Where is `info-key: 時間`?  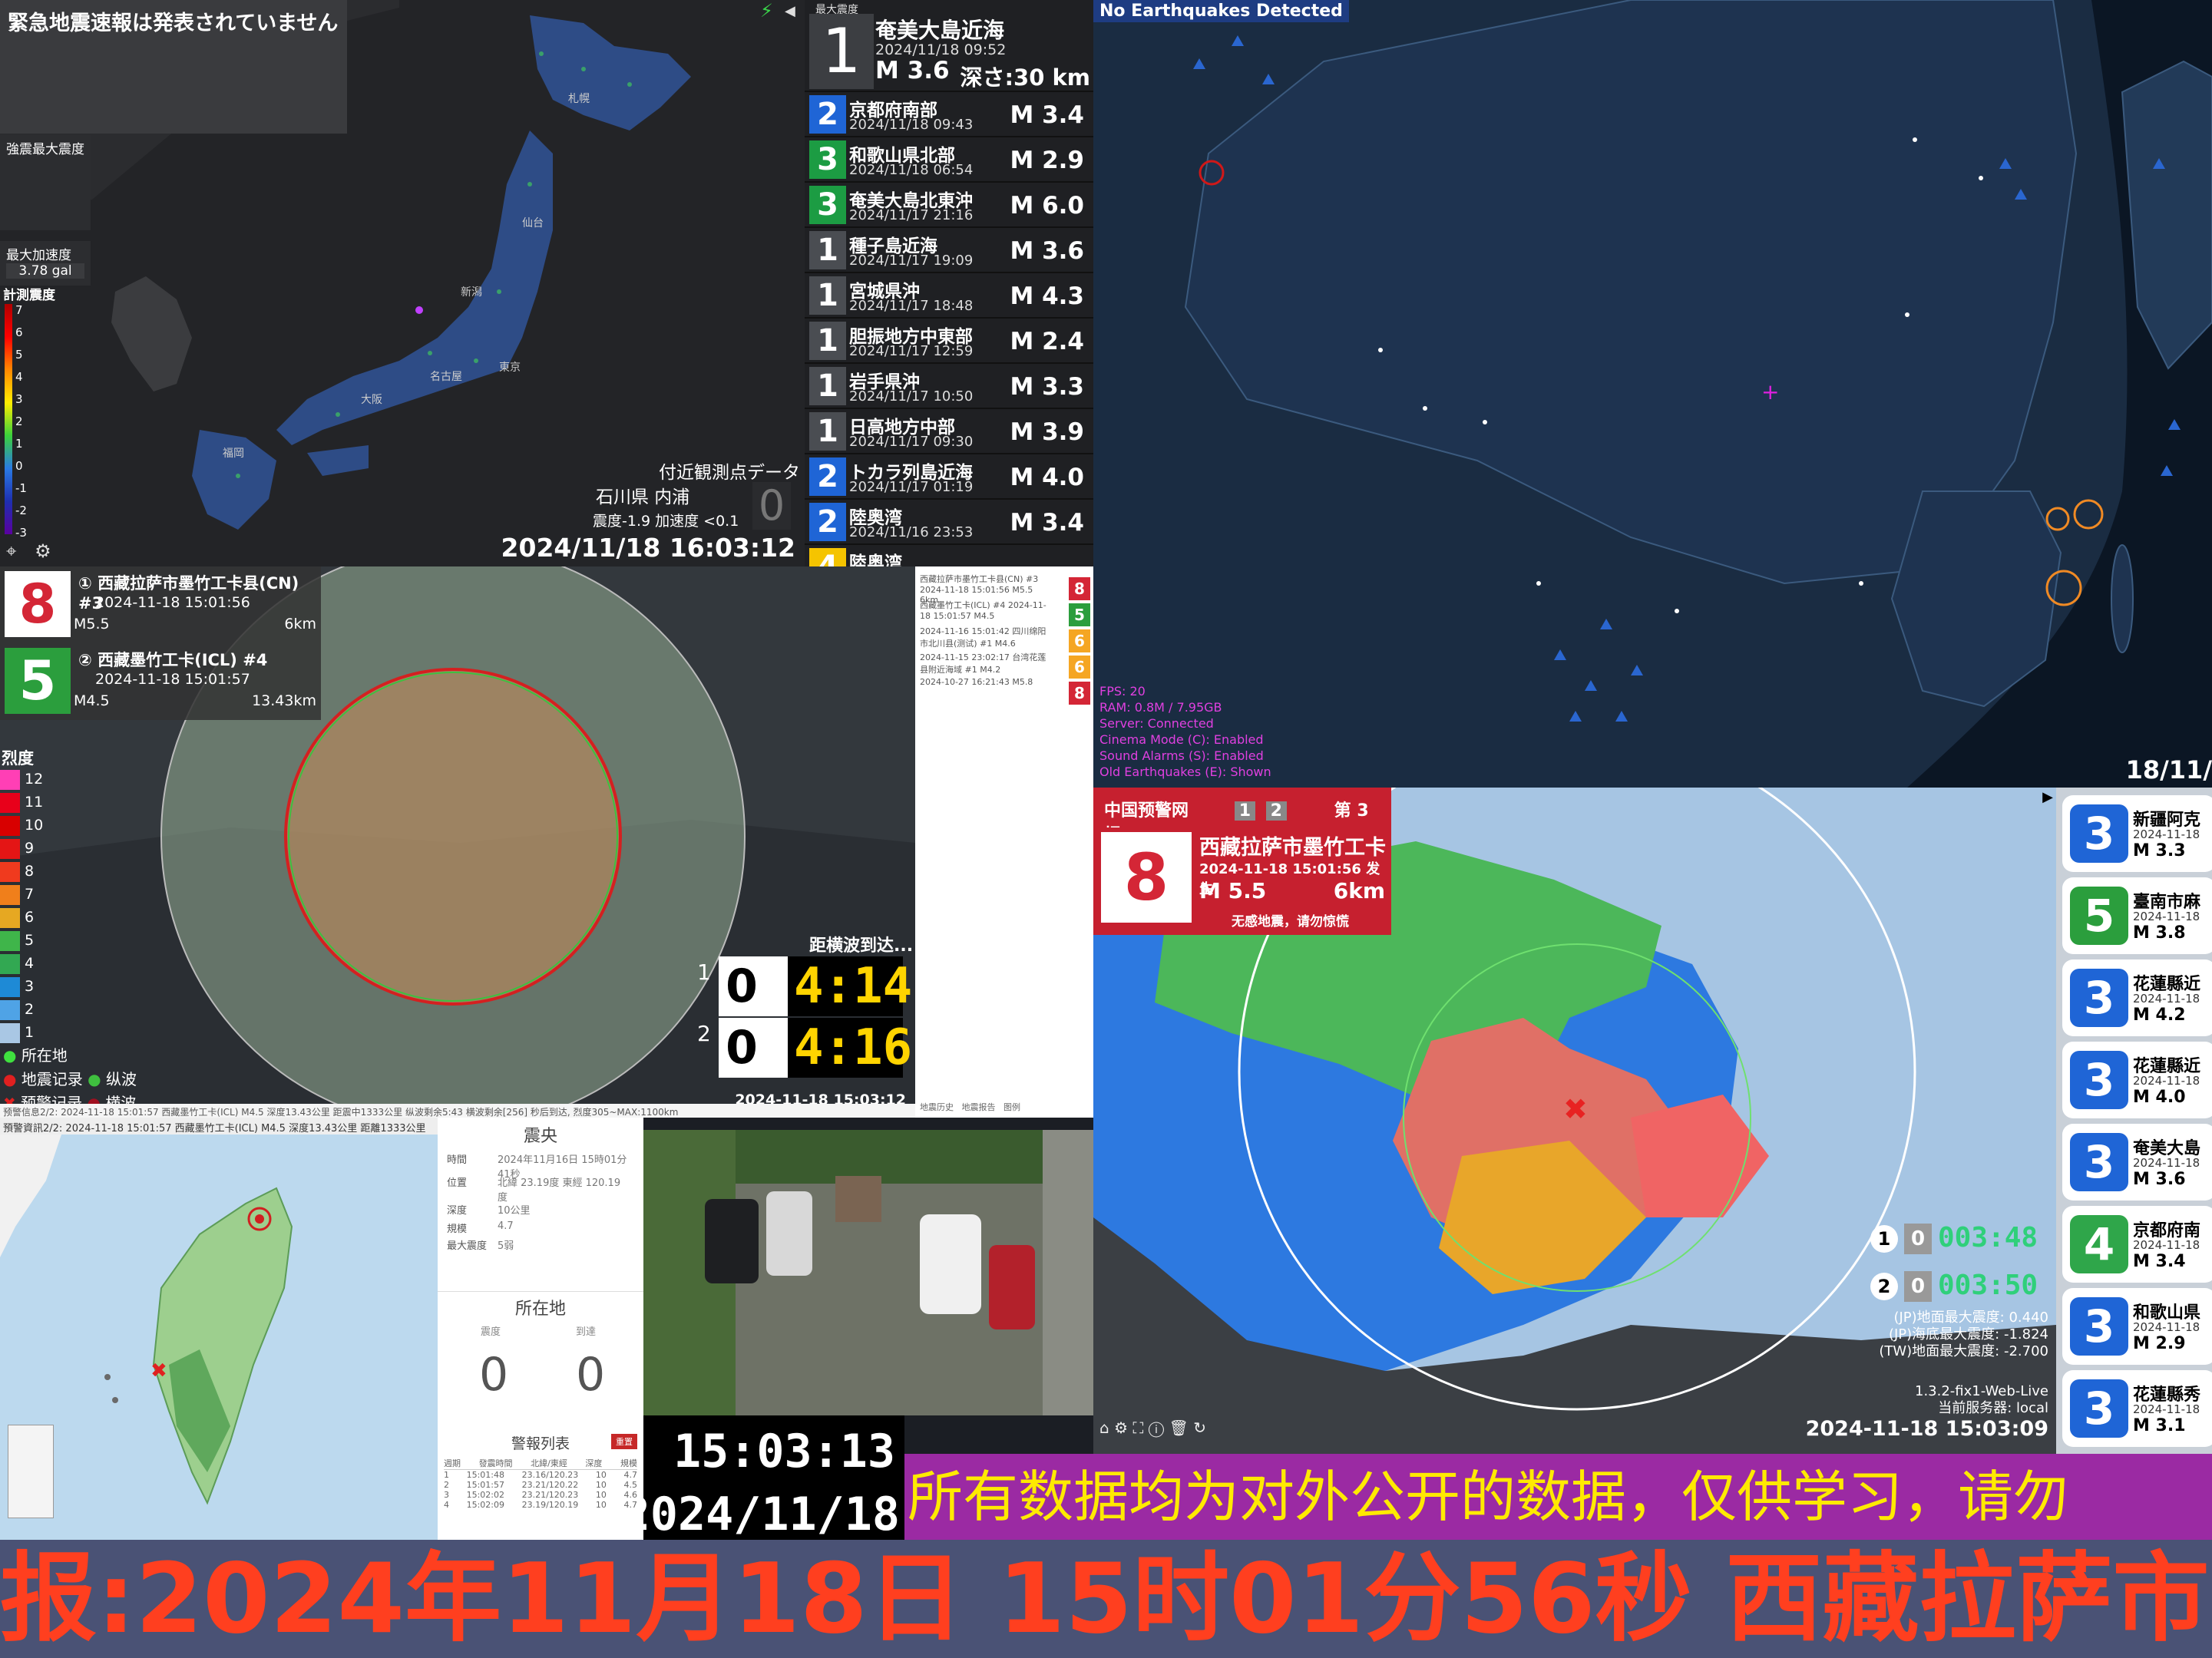 info-key: 時間 is located at coordinates (457, 1160).